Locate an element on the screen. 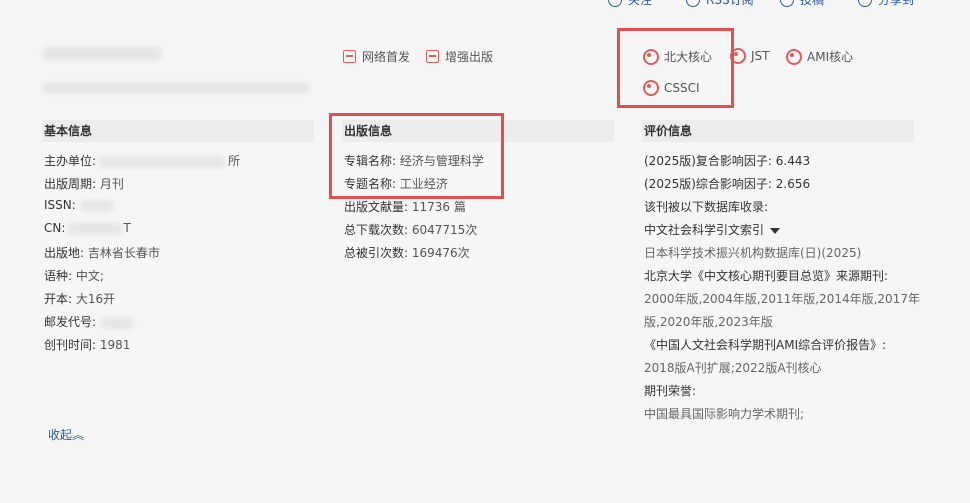 The width and height of the screenshot is (970, 503). enhanced-publish-tag: 增强出版 is located at coordinates (459, 56).